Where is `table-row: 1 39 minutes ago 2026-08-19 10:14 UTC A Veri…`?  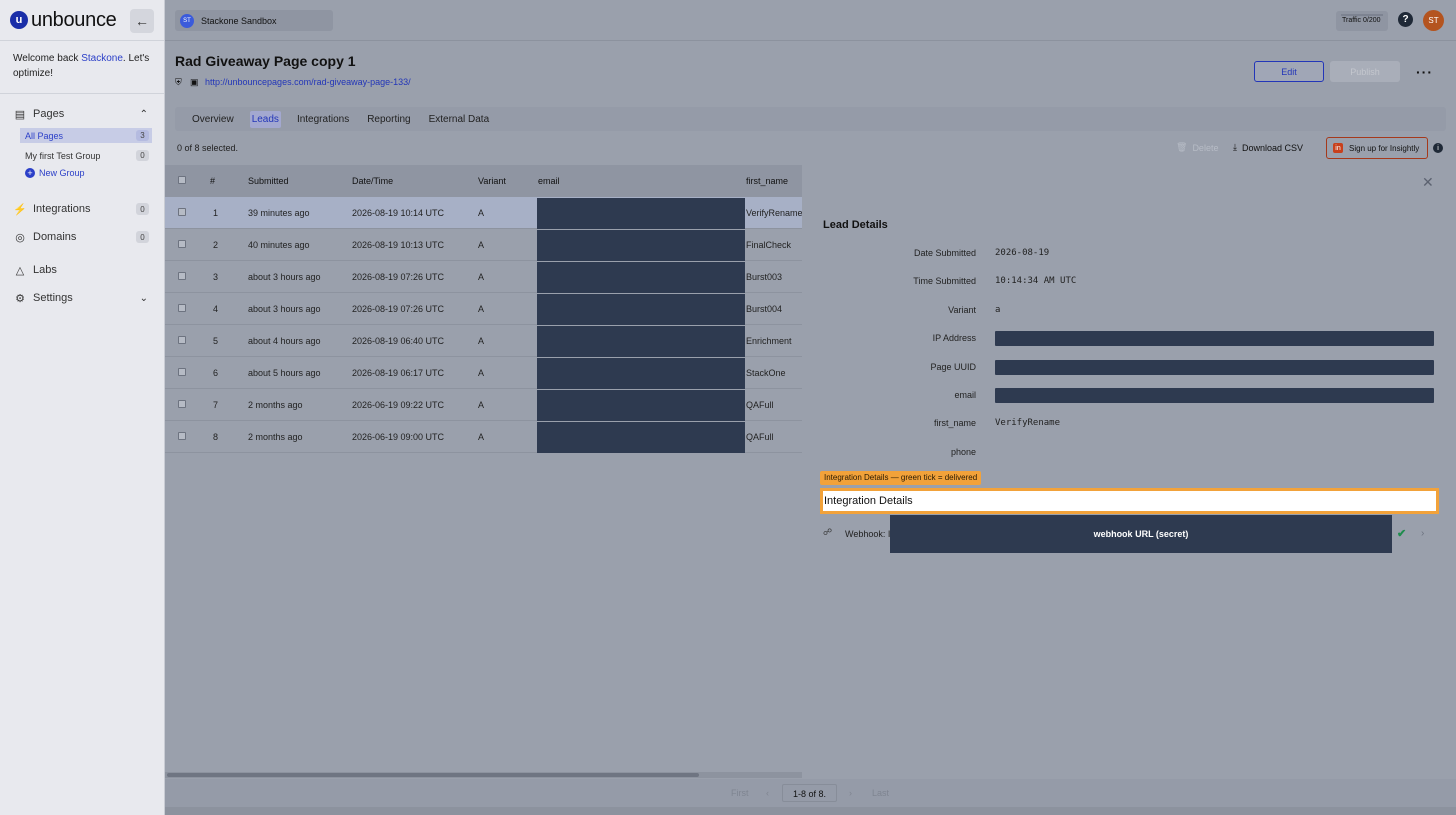 table-row: 1 39 minutes ago 2026-08-19 10:14 UTC A Veri… is located at coordinates (483, 213).